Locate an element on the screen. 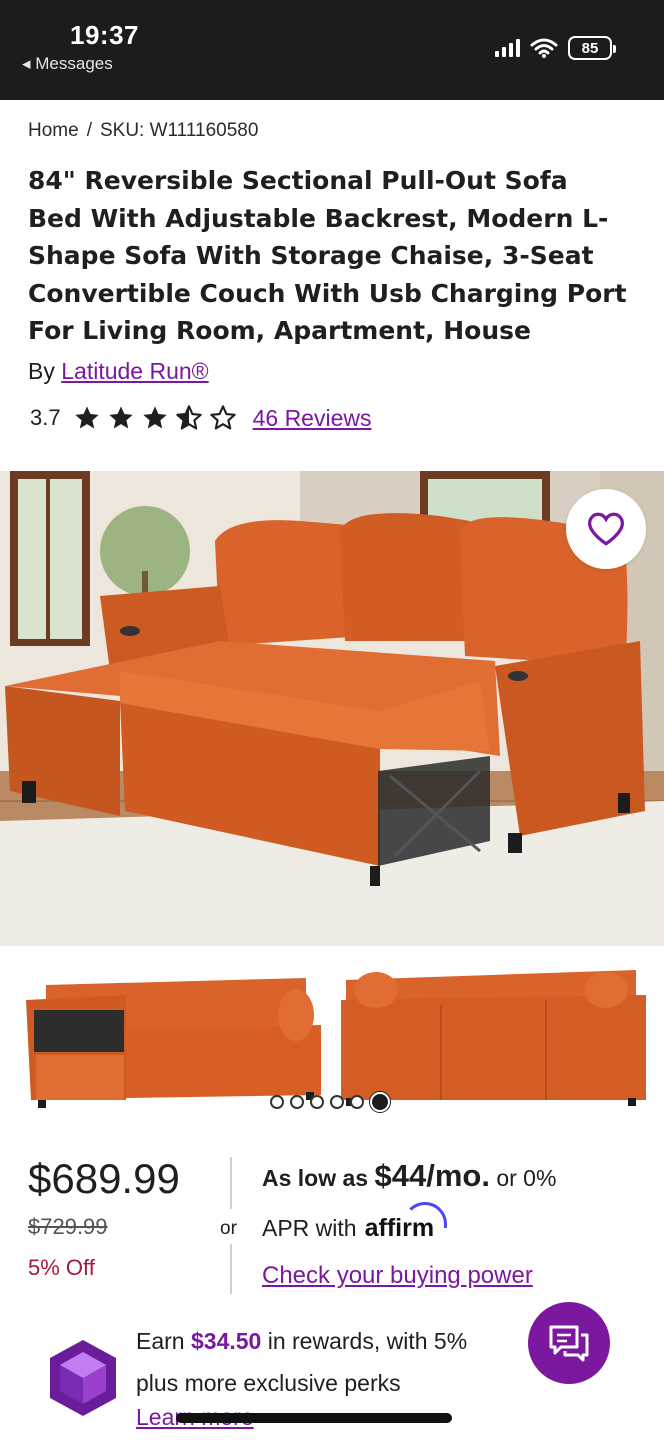 Image resolution: width=664 pixels, height=1440 pixels. apr-line: APR with affirm is located at coordinates (354, 1222).